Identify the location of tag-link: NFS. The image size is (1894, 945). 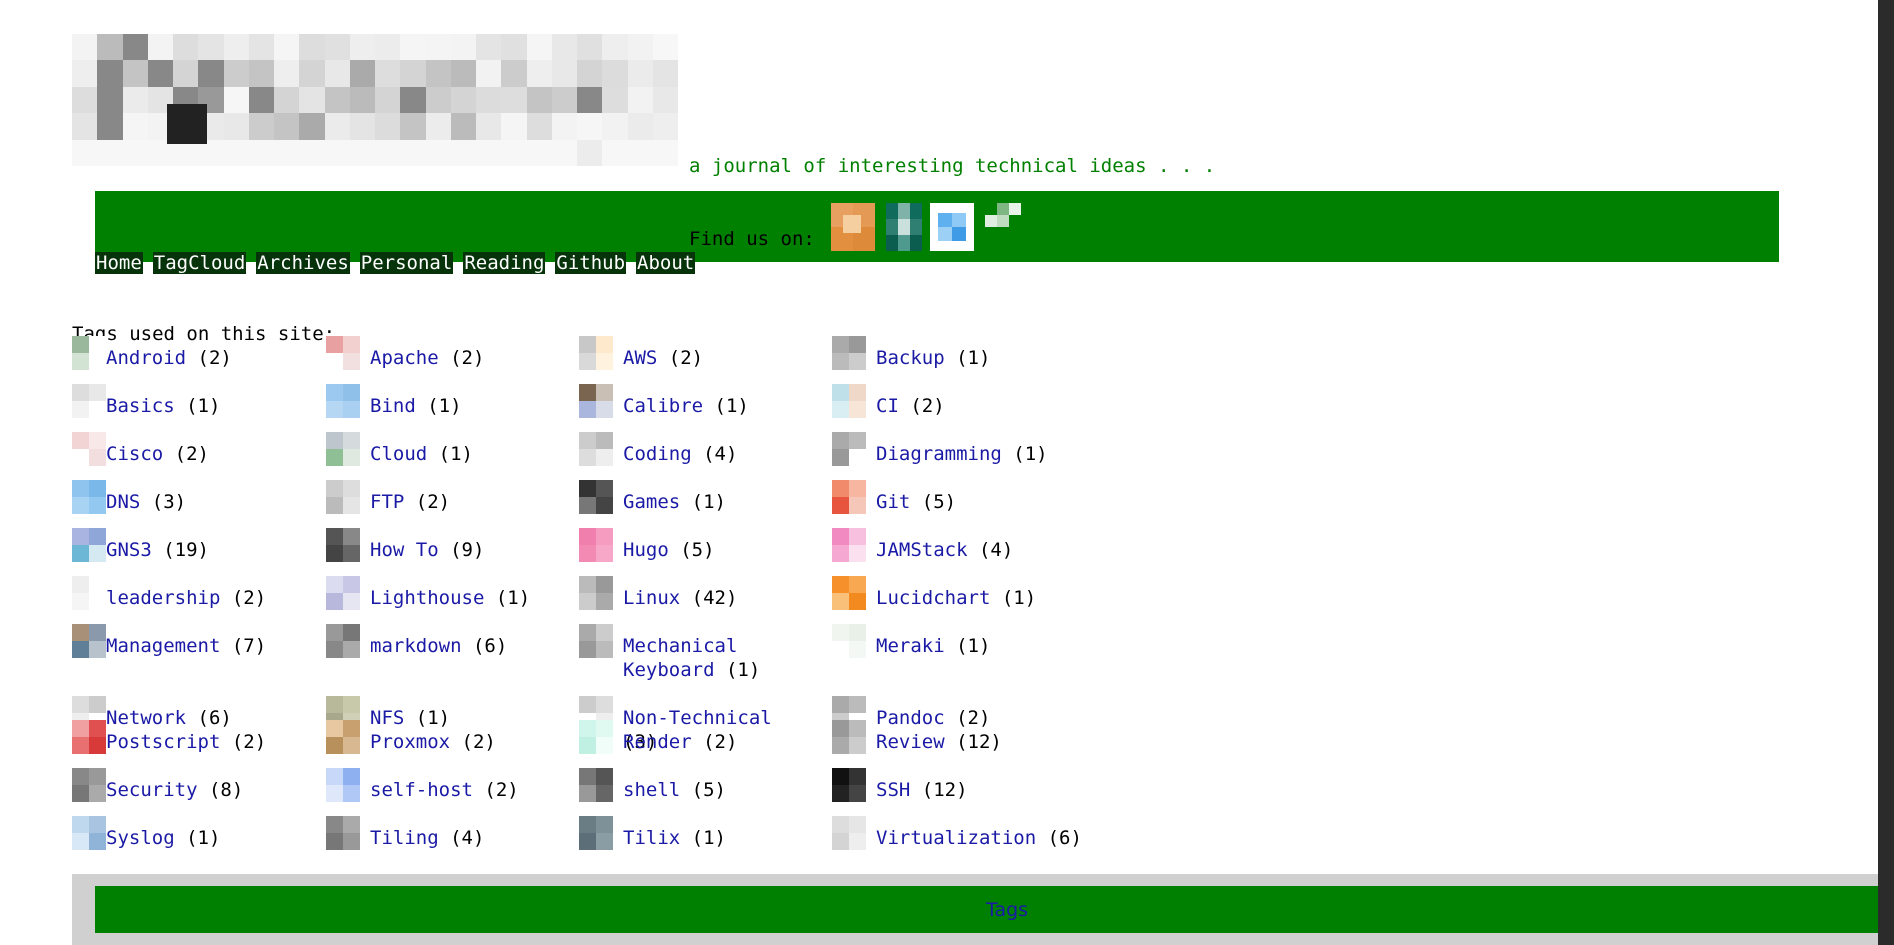
(387, 718).